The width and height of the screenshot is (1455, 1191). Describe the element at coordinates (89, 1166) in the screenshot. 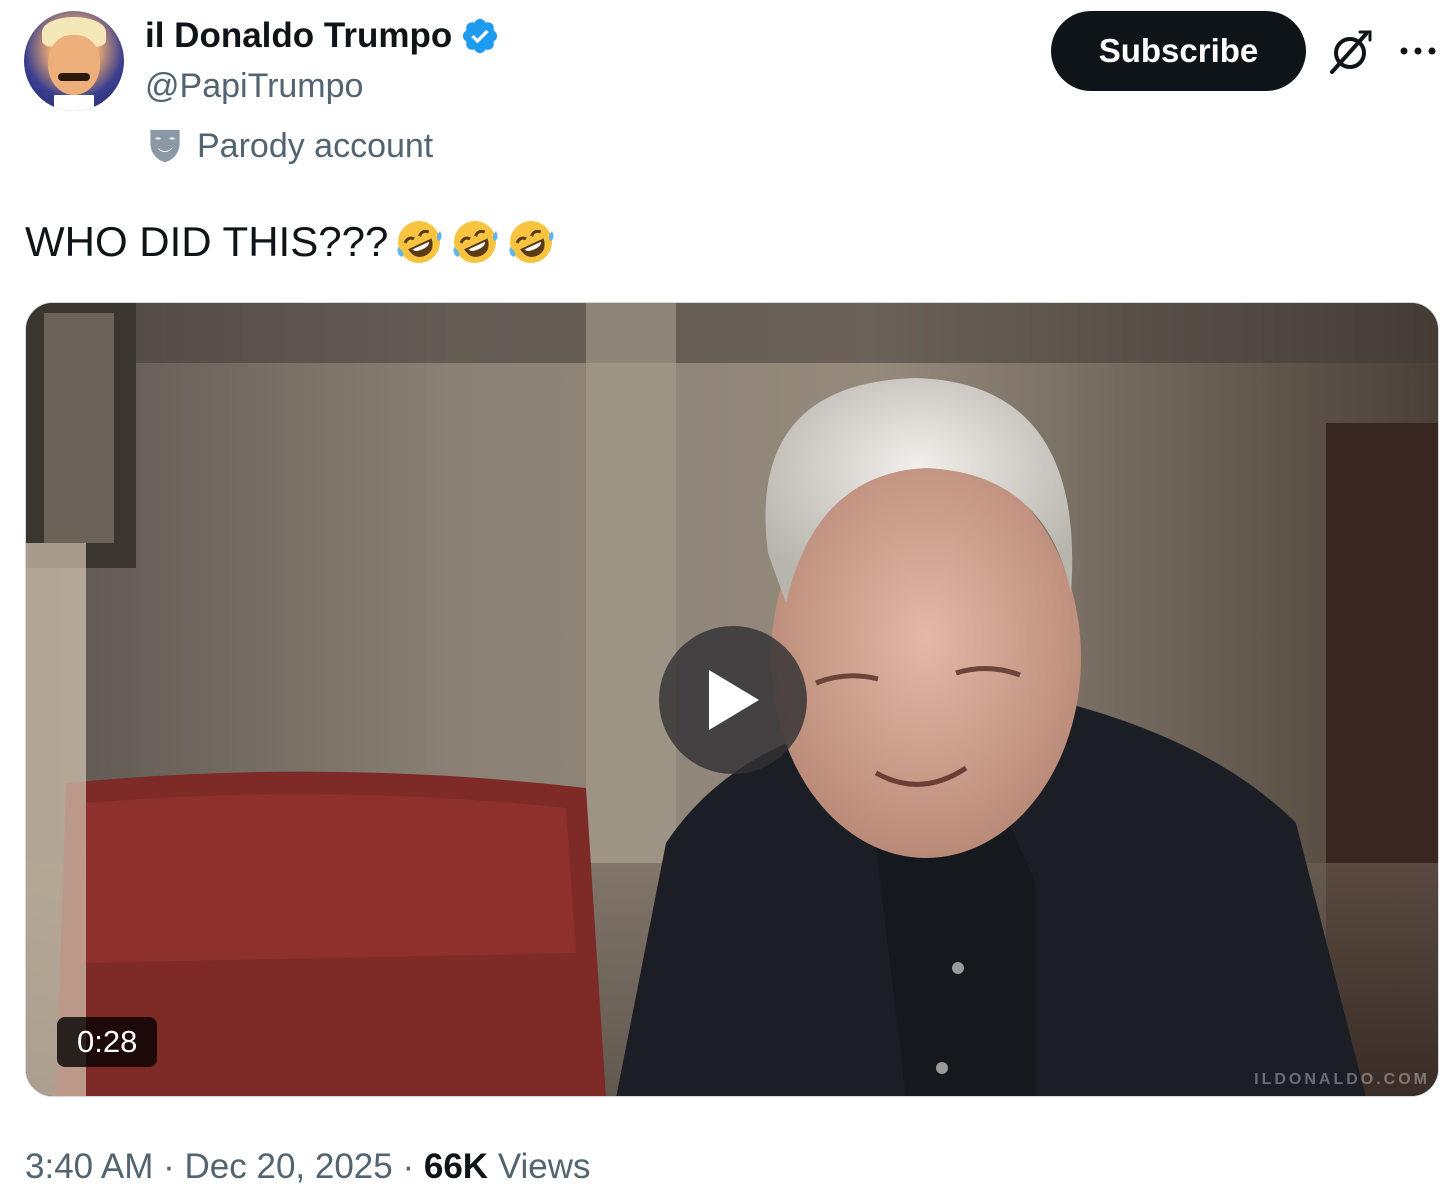

I see `tweet-time: 3:40 AM` at that location.